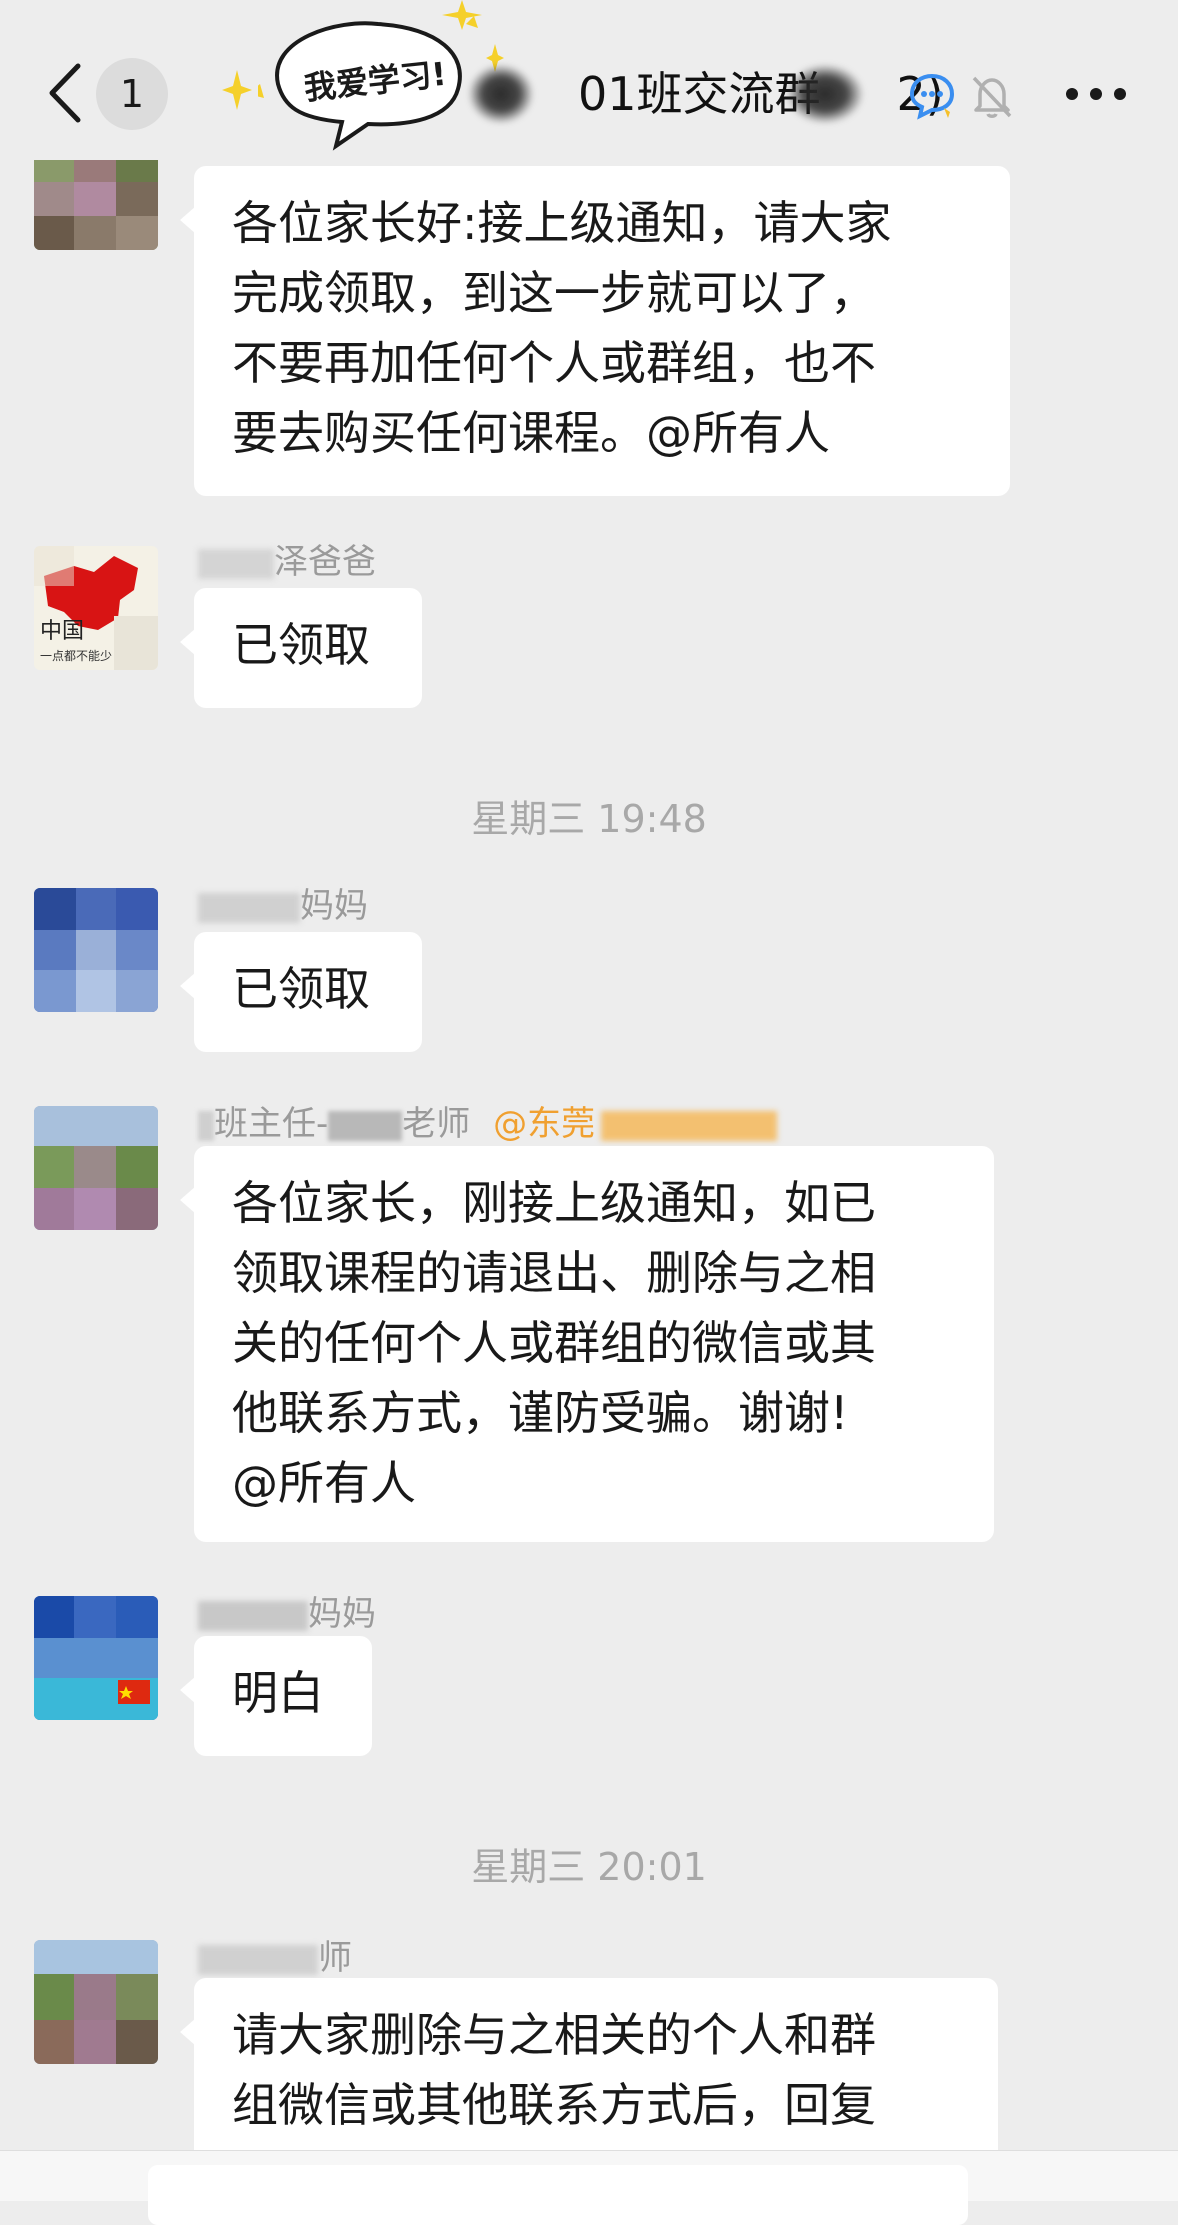 The width and height of the screenshot is (1178, 2225). I want to click on message-bubble: 请大家删除与之相关的个人和群 组微信或其他联系方式后，回复, so click(589, 2073).